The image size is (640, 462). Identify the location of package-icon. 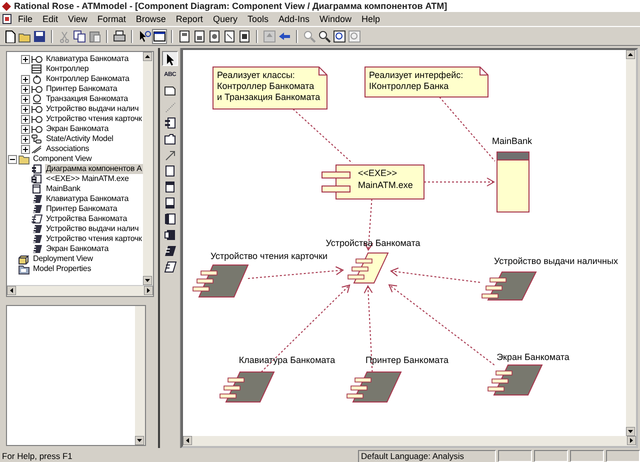
(170, 139).